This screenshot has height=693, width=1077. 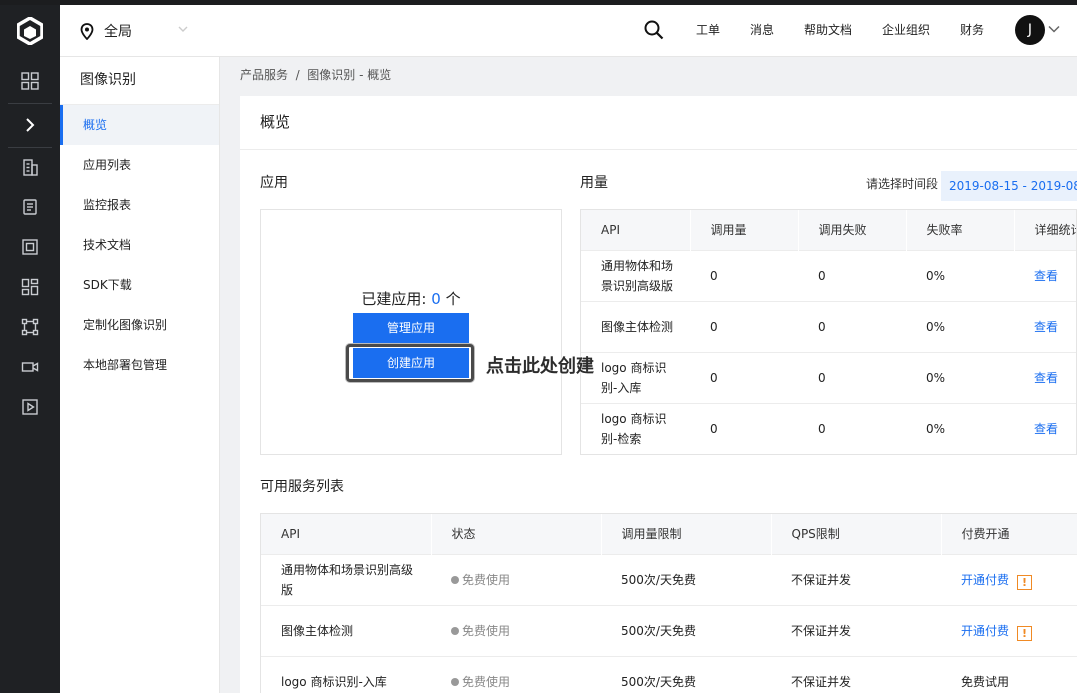 What do you see at coordinates (346, 630) in the screenshot?
I see `api-name: 图像主体检测` at bounding box center [346, 630].